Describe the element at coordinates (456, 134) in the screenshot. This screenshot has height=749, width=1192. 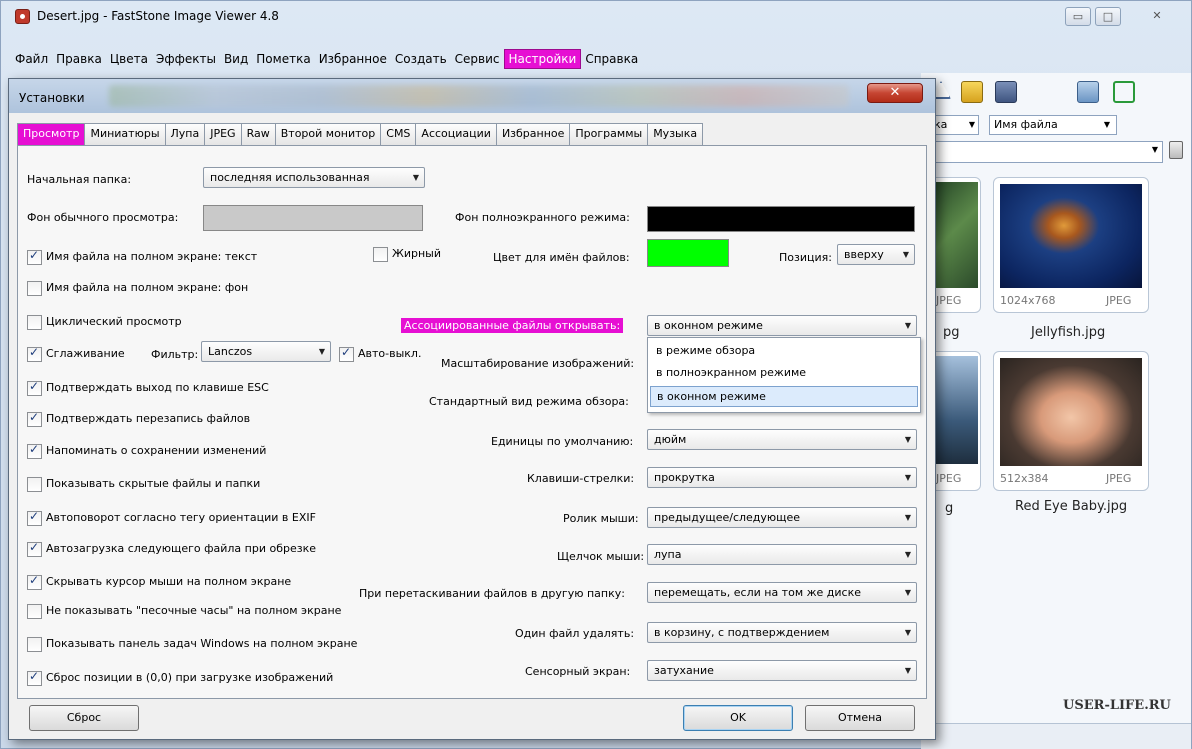
I see `tab-associations: Ассоциации` at that location.